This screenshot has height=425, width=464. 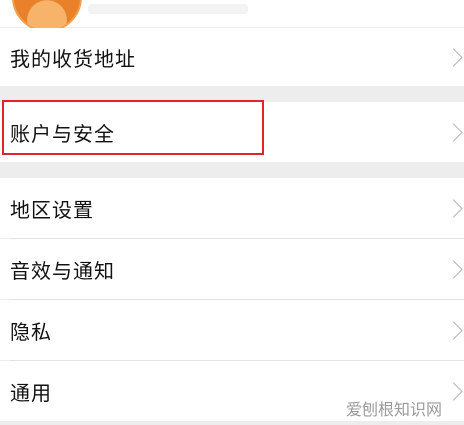 I want to click on settings-item-sound-notifications: 音效与通知, so click(x=232, y=269).